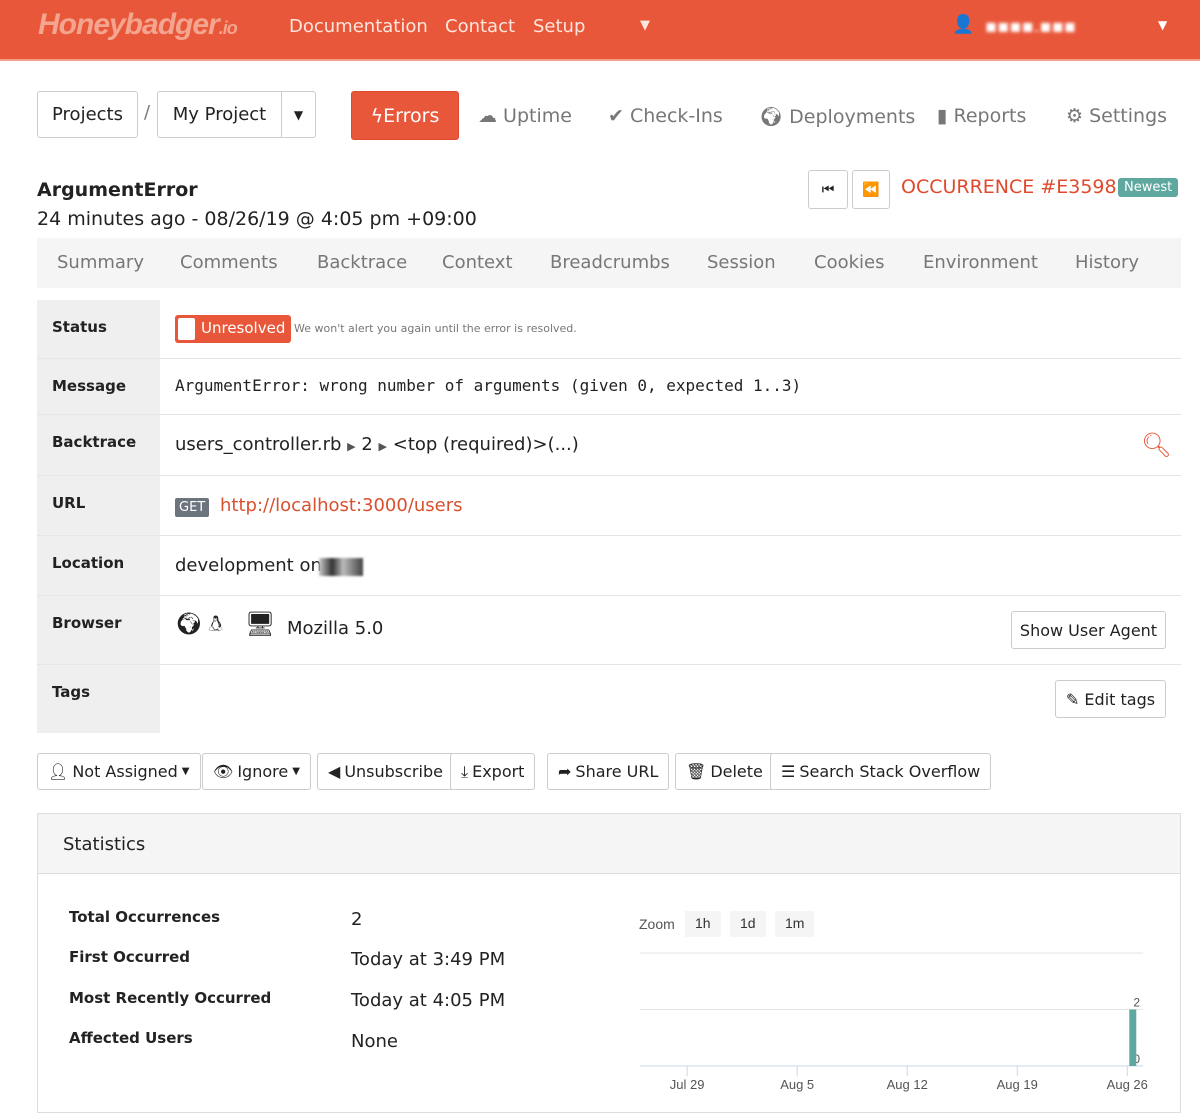  Describe the element at coordinates (849, 262) in the screenshot. I see `tab-cookies: Cookies` at that location.